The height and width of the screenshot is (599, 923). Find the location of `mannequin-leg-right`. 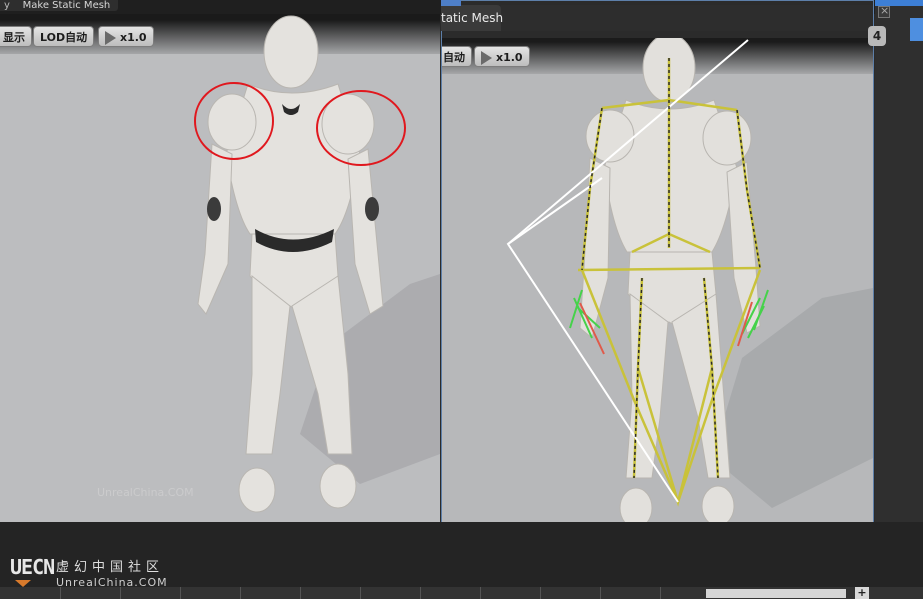

mannequin-leg-right is located at coordinates (268, 364).